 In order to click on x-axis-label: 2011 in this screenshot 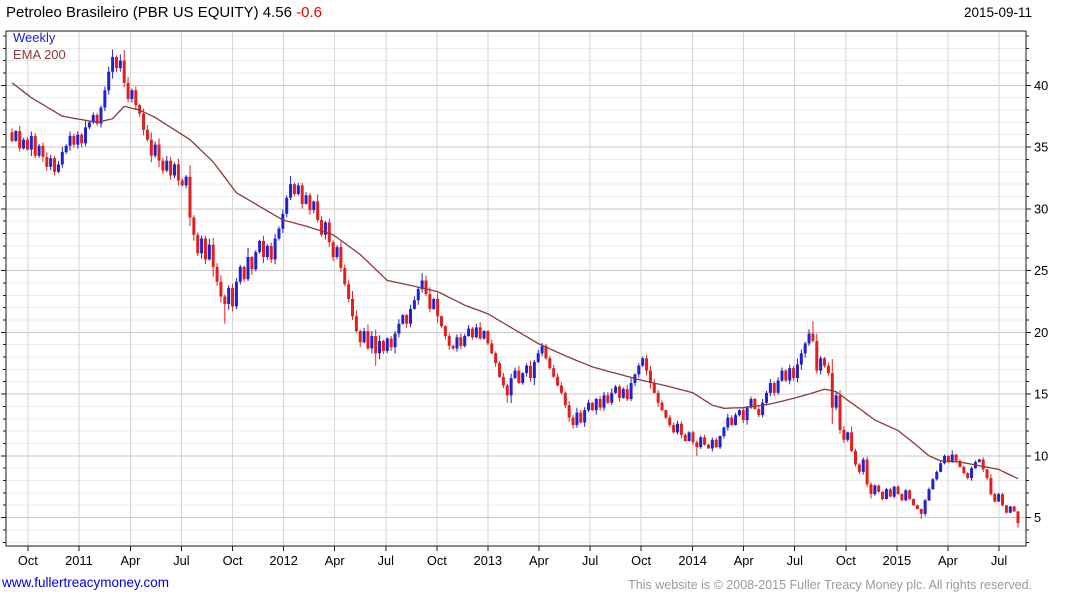, I will do `click(79, 560)`.